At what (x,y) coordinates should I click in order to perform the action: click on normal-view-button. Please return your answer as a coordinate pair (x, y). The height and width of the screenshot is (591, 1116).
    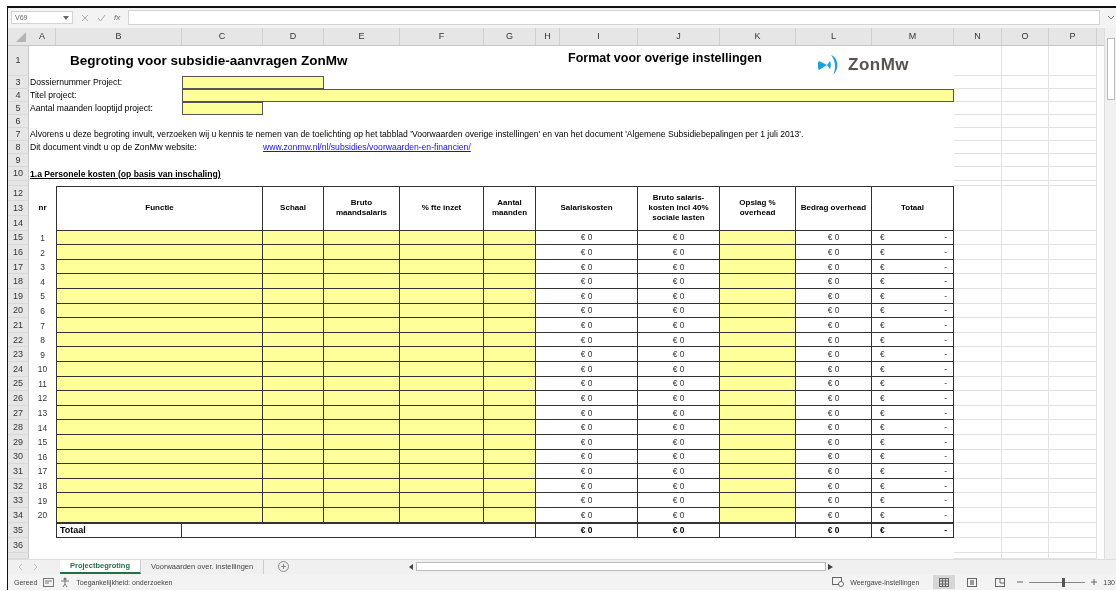
    Looking at the image, I should click on (944, 582).